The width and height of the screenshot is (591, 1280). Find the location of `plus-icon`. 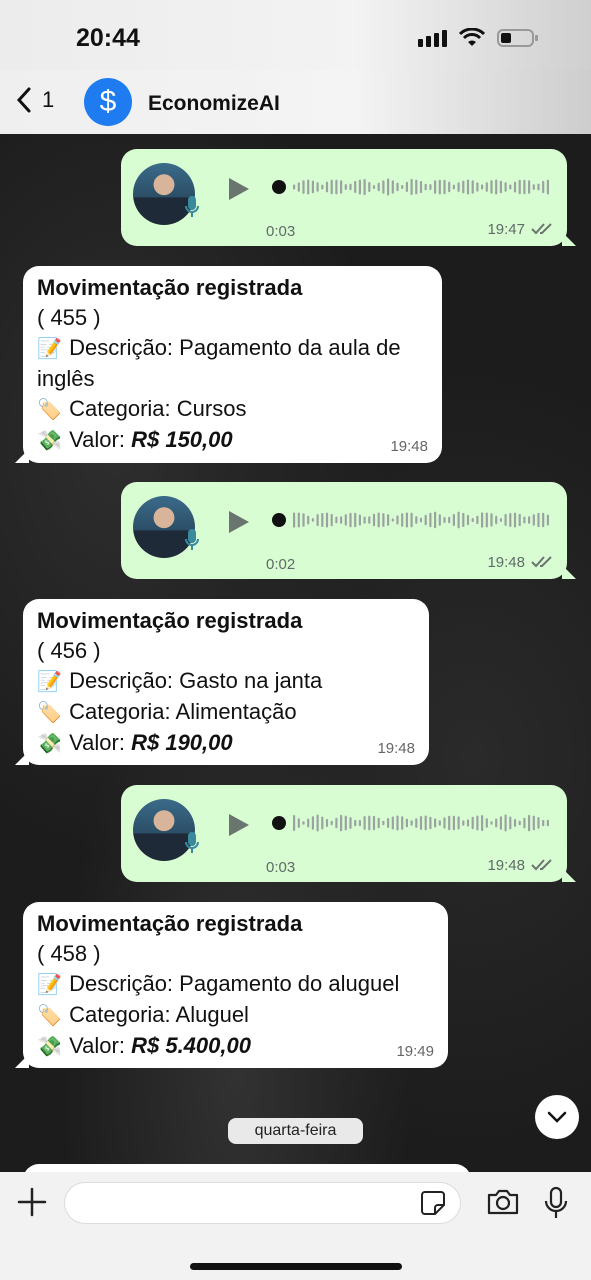

plus-icon is located at coordinates (32, 1202).